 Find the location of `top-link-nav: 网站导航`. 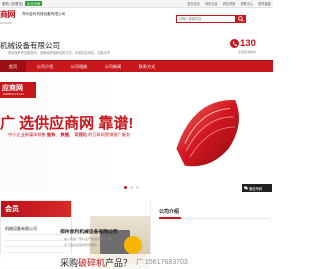

top-link-nav: 网站导航 is located at coordinates (229, 3).